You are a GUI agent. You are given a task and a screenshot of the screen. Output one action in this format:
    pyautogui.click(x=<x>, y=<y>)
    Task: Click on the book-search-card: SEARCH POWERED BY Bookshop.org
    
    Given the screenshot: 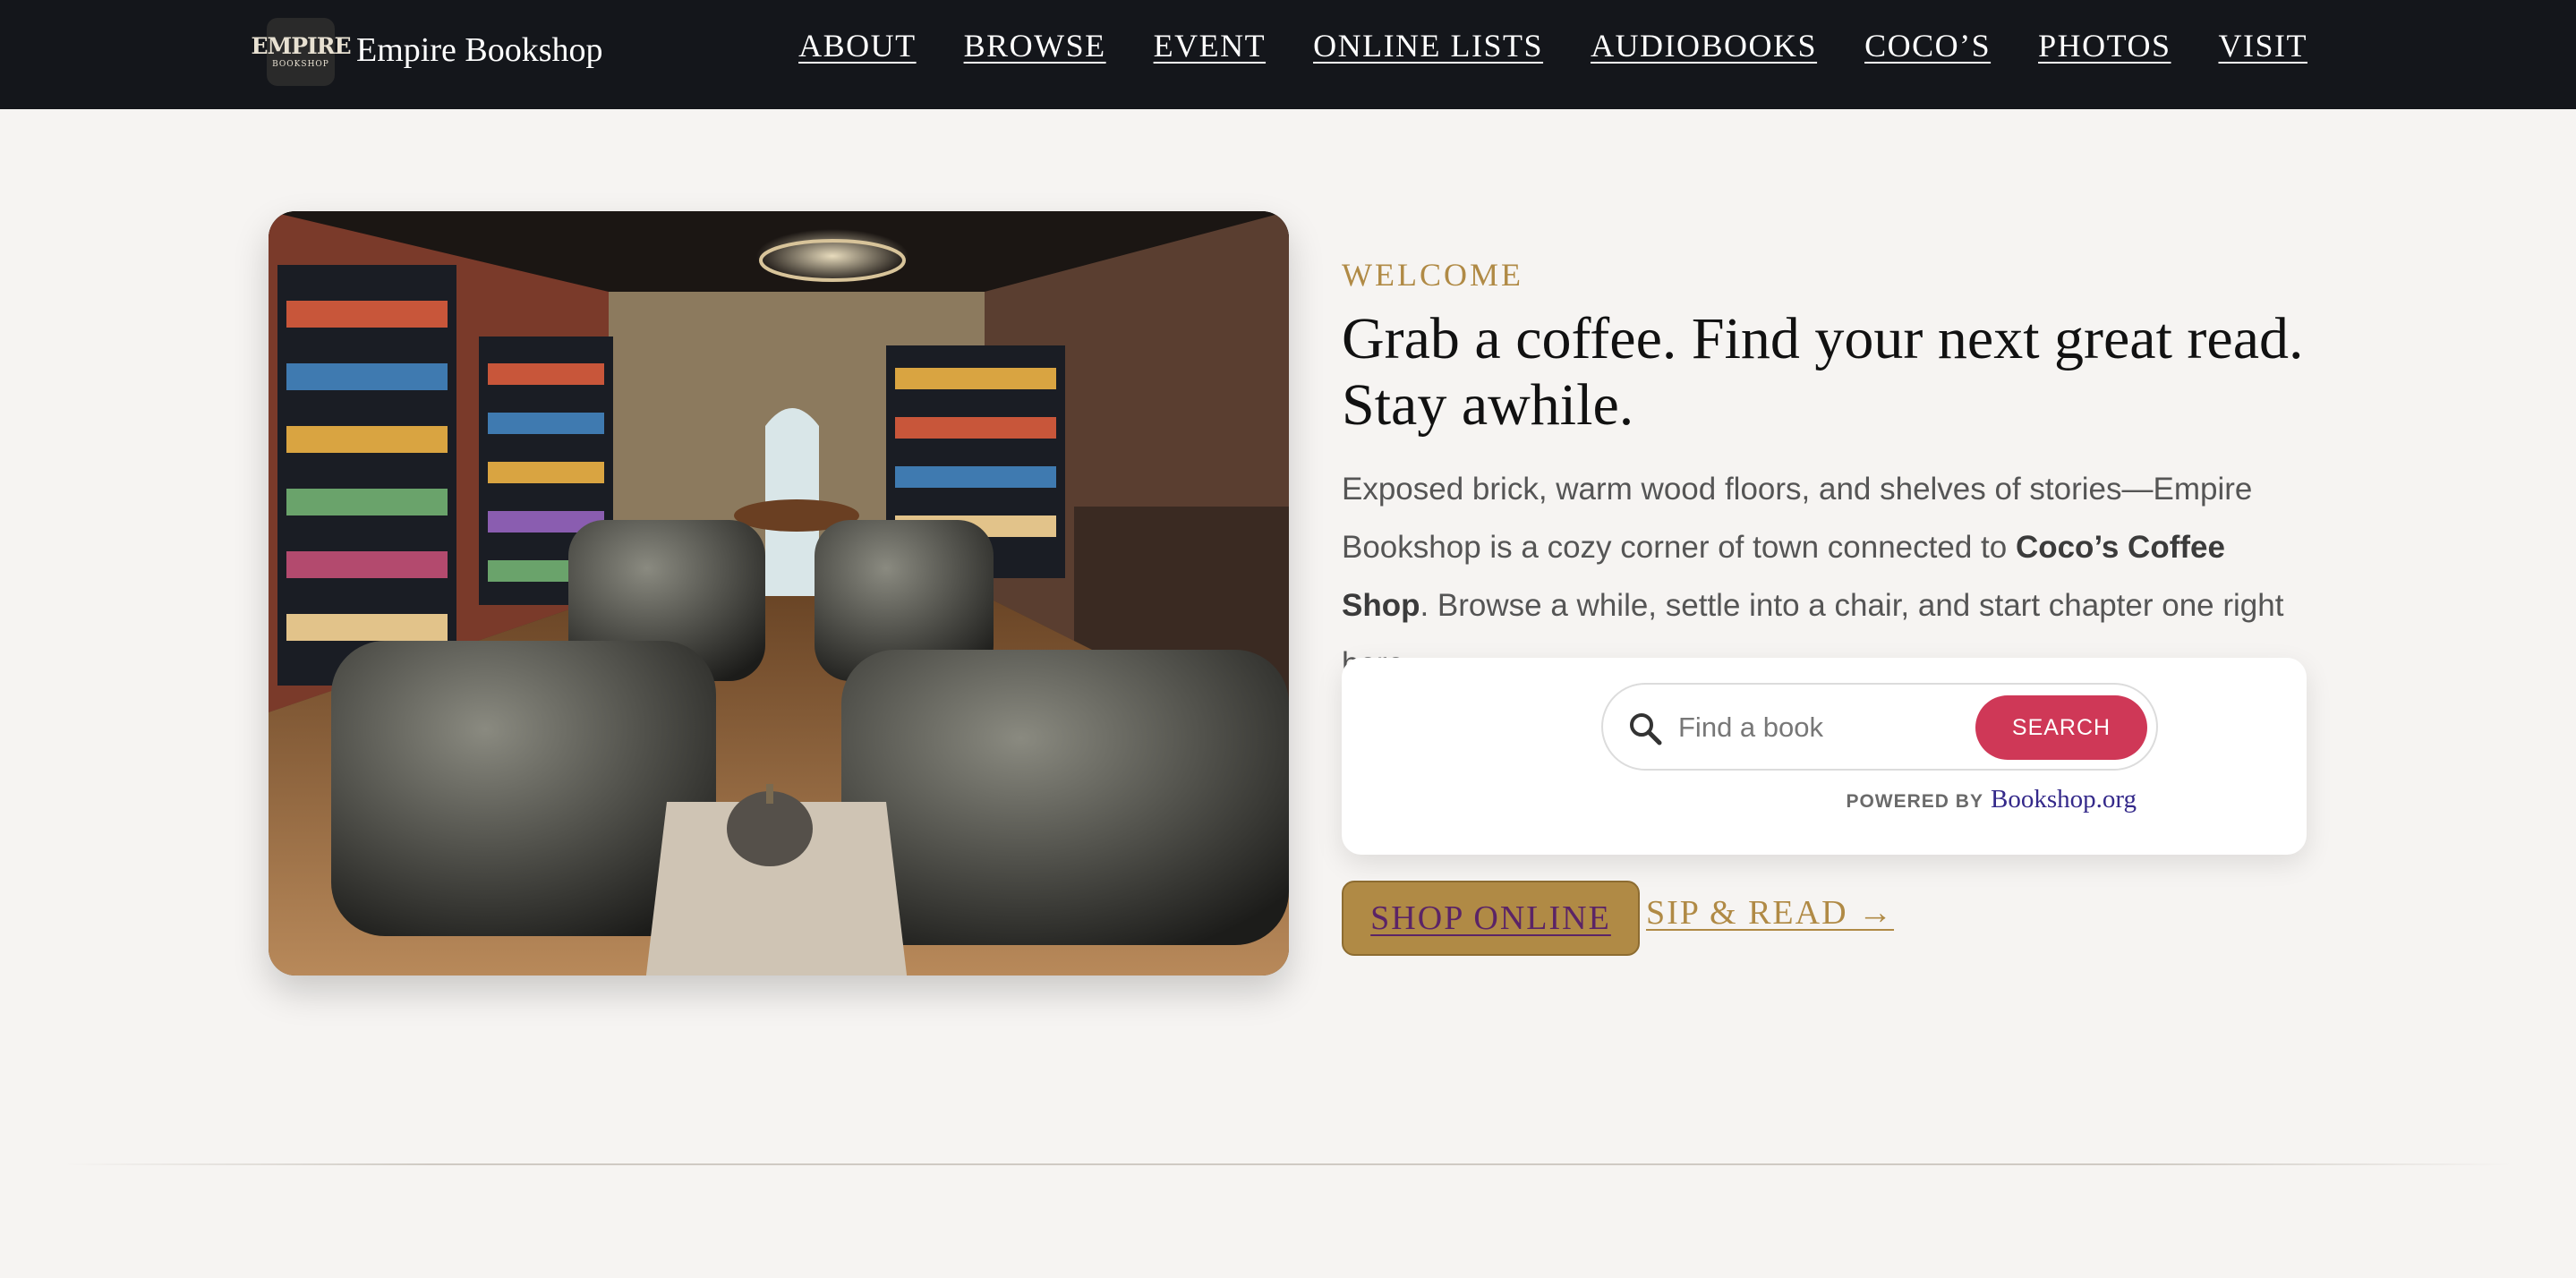 What is the action you would take?
    pyautogui.click(x=1824, y=756)
    